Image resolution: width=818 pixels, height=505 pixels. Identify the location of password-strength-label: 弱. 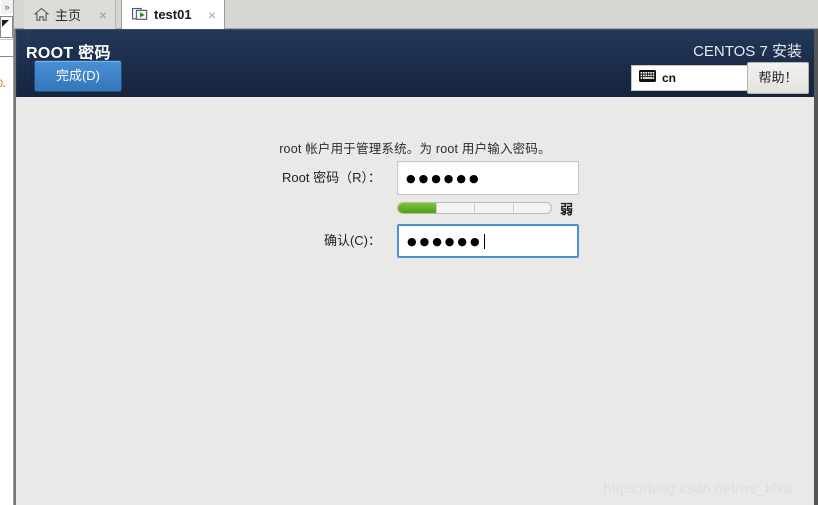
(567, 209).